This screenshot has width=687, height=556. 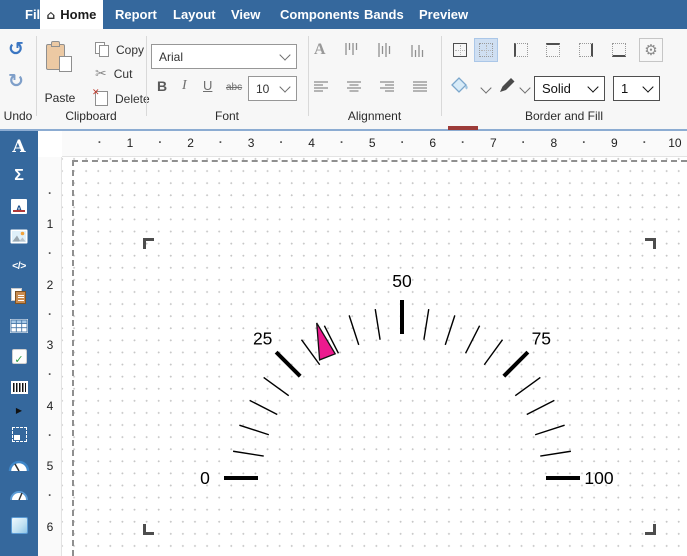 I want to click on tool-table, so click(x=19, y=326).